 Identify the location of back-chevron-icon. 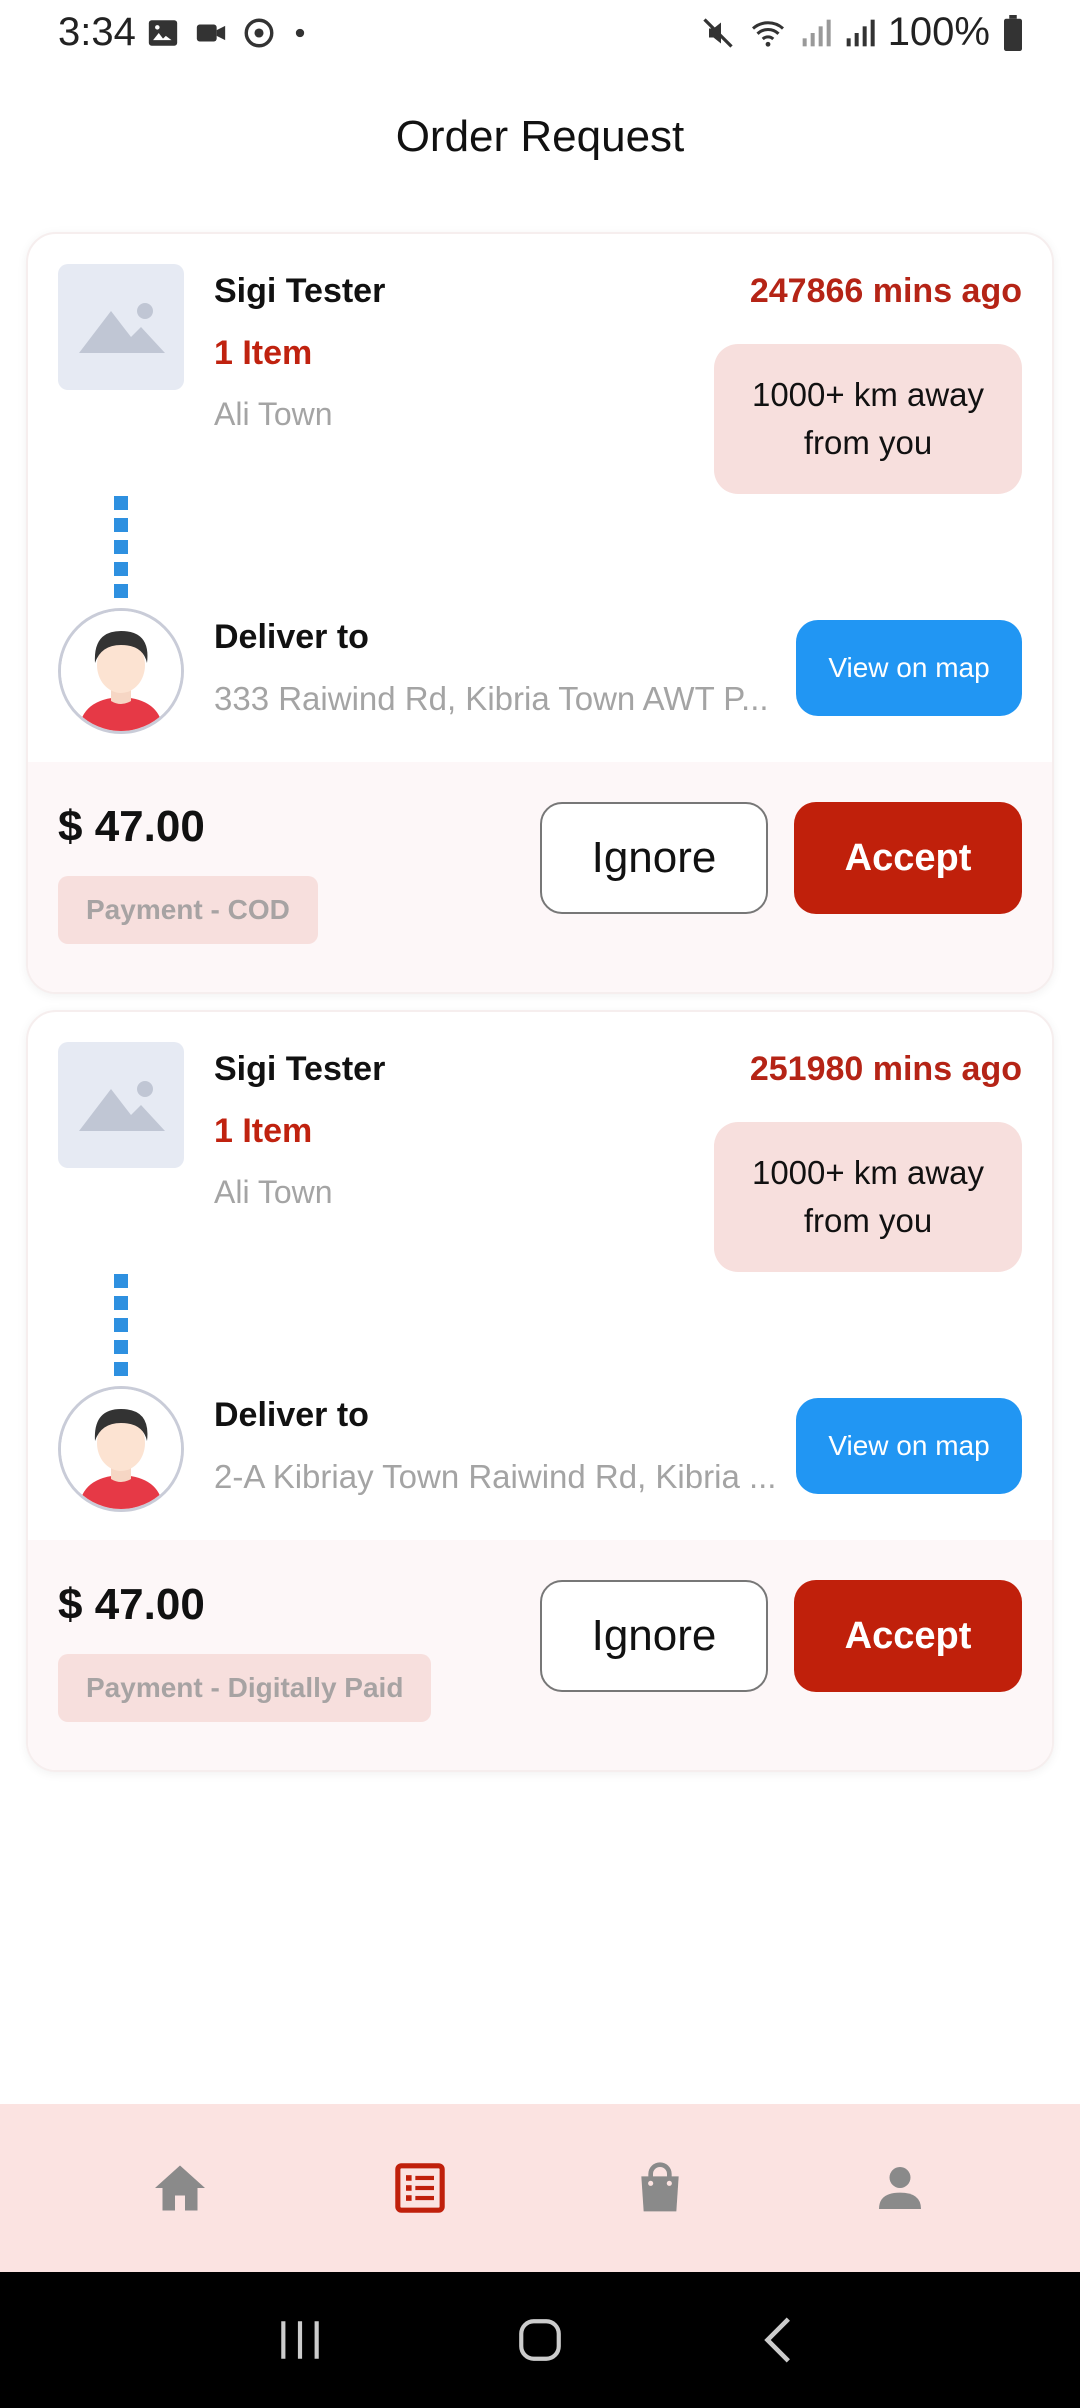
(777, 2340).